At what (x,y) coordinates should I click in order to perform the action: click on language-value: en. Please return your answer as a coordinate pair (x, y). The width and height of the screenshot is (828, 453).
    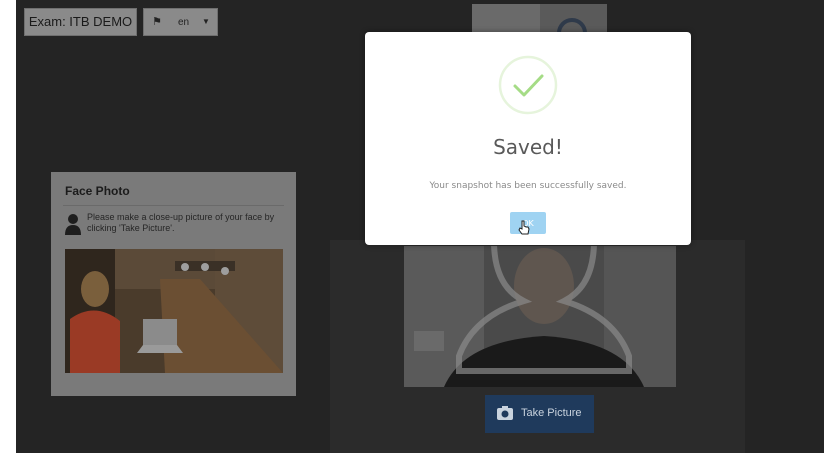
    Looking at the image, I should click on (184, 22).